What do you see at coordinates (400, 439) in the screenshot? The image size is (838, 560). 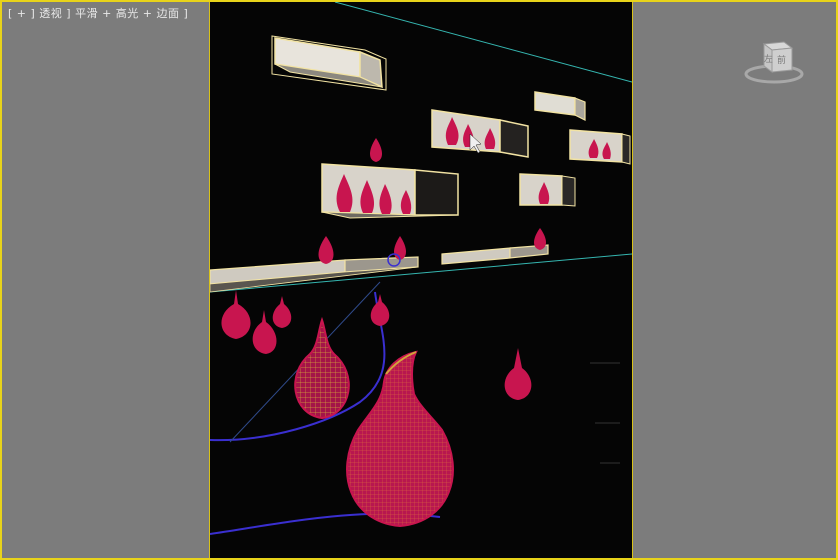 I see `wireframe-vase-large` at bounding box center [400, 439].